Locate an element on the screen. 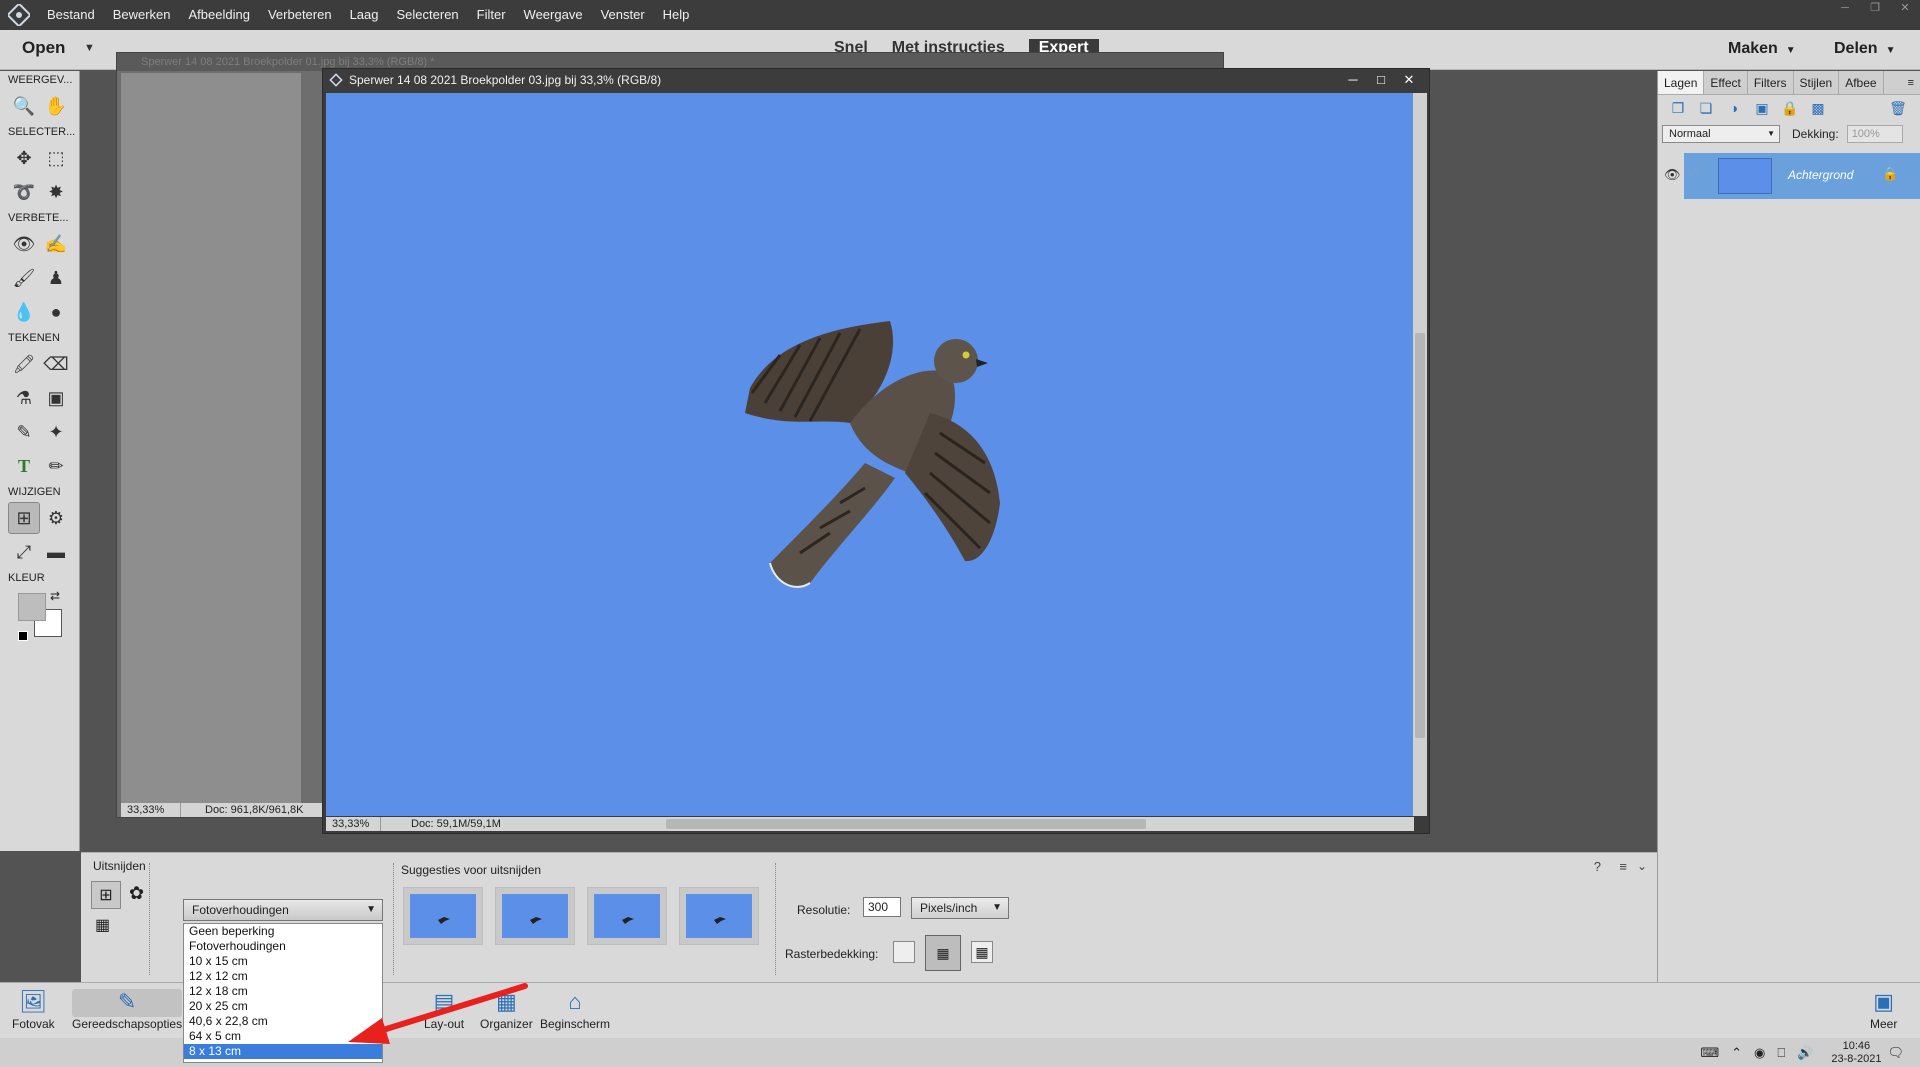  lock-icon: 🔒 is located at coordinates (1790, 108).